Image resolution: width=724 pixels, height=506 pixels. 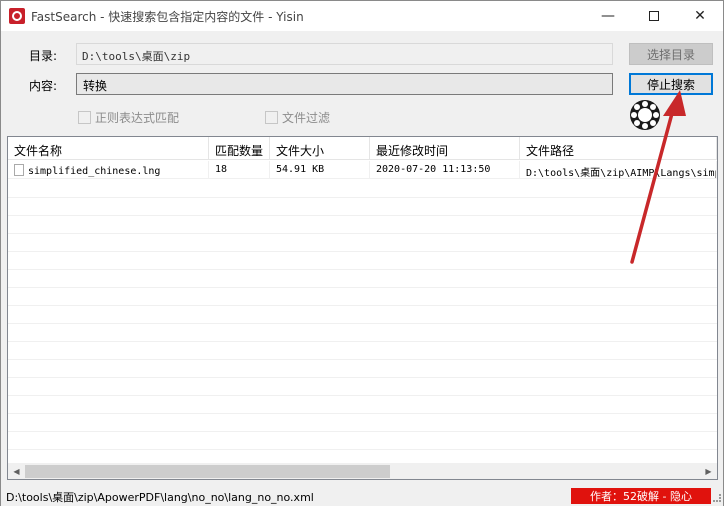 What do you see at coordinates (306, 118) in the screenshot?
I see `filter-checkbox-label: 文件过滤` at bounding box center [306, 118].